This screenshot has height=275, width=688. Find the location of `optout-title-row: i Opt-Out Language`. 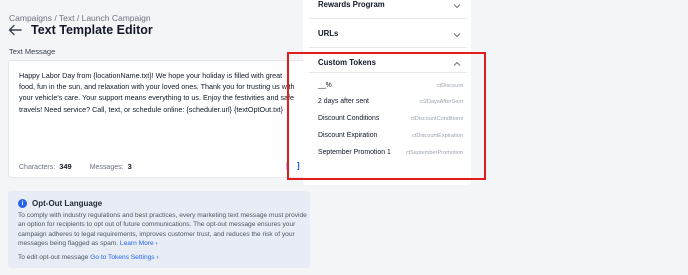

optout-title-row: i Opt-Out Language is located at coordinates (60, 203).